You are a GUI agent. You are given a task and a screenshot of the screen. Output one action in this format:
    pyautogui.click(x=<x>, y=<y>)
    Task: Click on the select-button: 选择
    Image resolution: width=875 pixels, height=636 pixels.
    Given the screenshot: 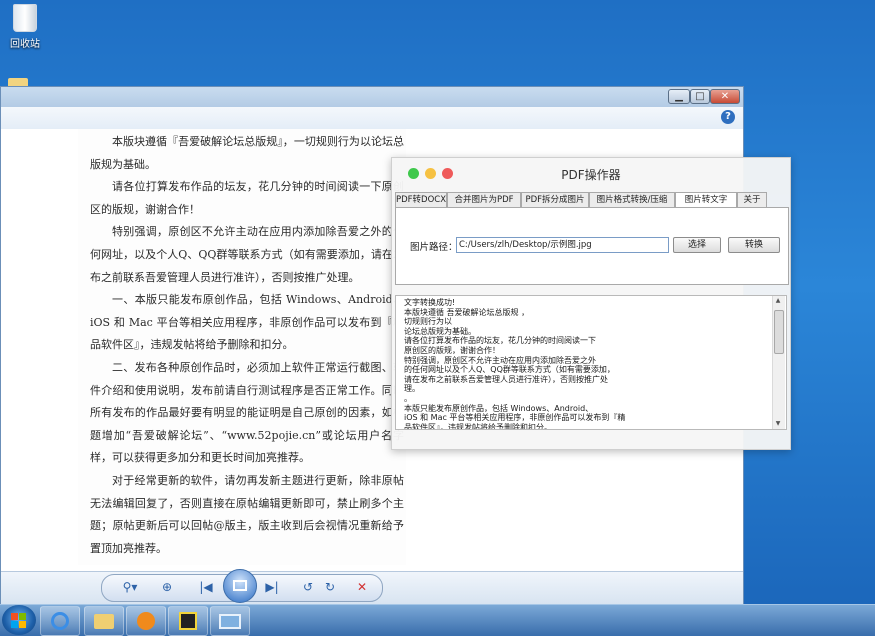 What is the action you would take?
    pyautogui.click(x=697, y=245)
    